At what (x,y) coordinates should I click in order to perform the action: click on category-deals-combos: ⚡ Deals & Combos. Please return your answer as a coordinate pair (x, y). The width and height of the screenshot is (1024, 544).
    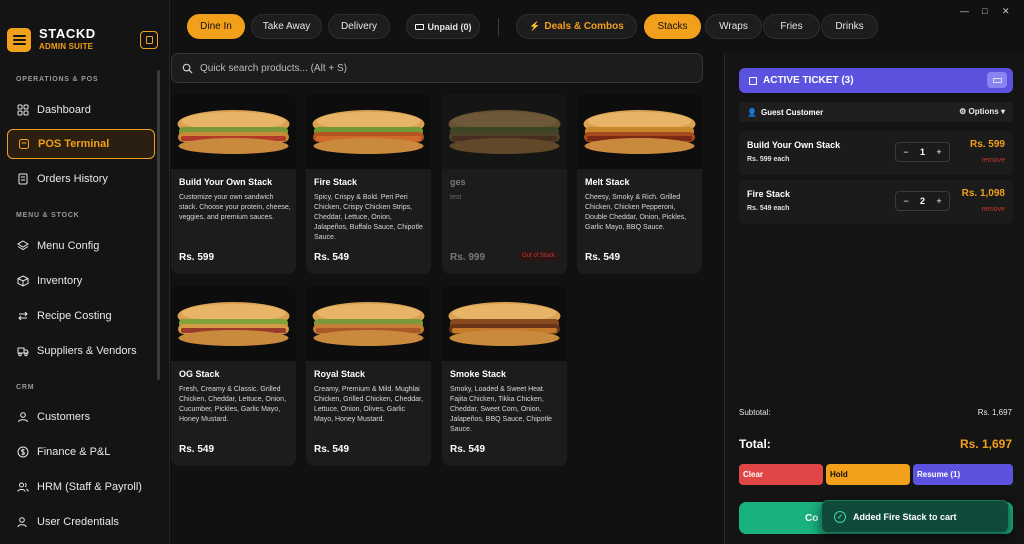
    Looking at the image, I should click on (576, 26).